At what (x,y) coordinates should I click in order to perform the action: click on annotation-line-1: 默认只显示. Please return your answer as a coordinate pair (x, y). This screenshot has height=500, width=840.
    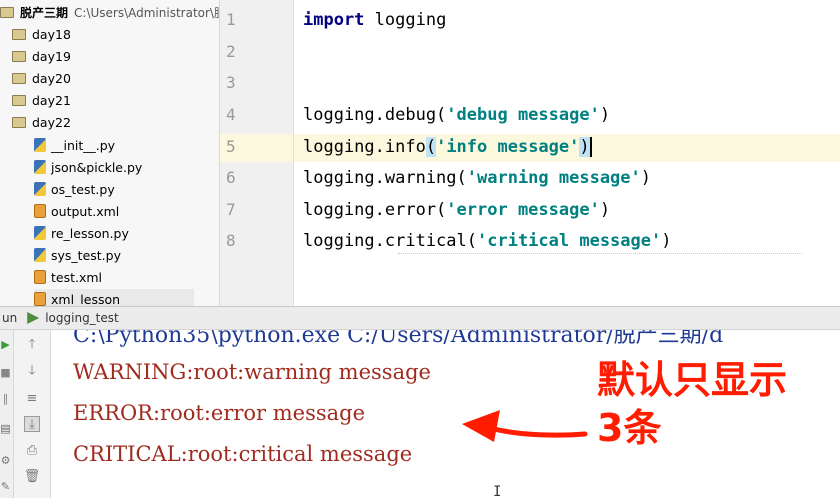
    Looking at the image, I should click on (692, 380).